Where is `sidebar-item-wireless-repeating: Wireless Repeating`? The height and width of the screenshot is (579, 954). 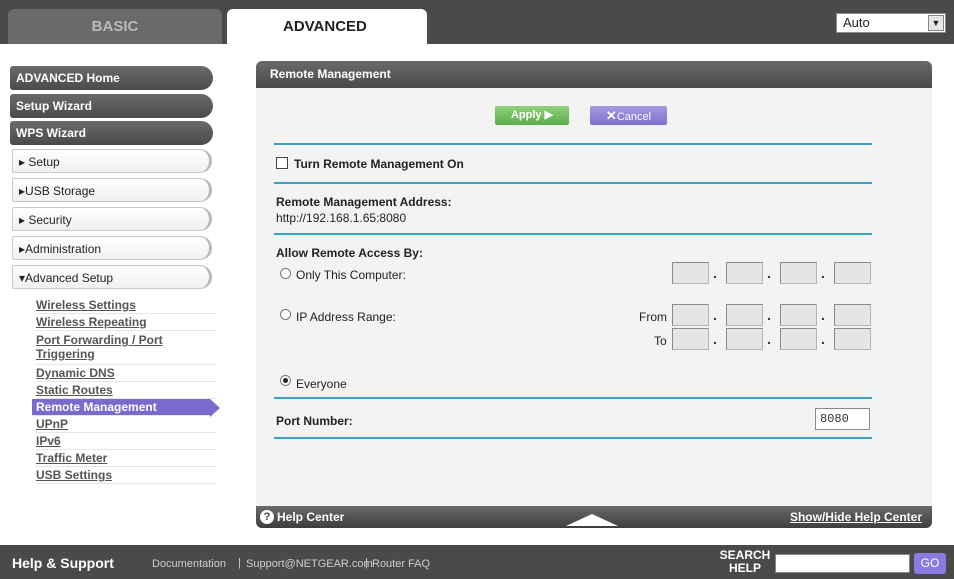
sidebar-item-wireless-repeating: Wireless Repeating is located at coordinates (126, 322).